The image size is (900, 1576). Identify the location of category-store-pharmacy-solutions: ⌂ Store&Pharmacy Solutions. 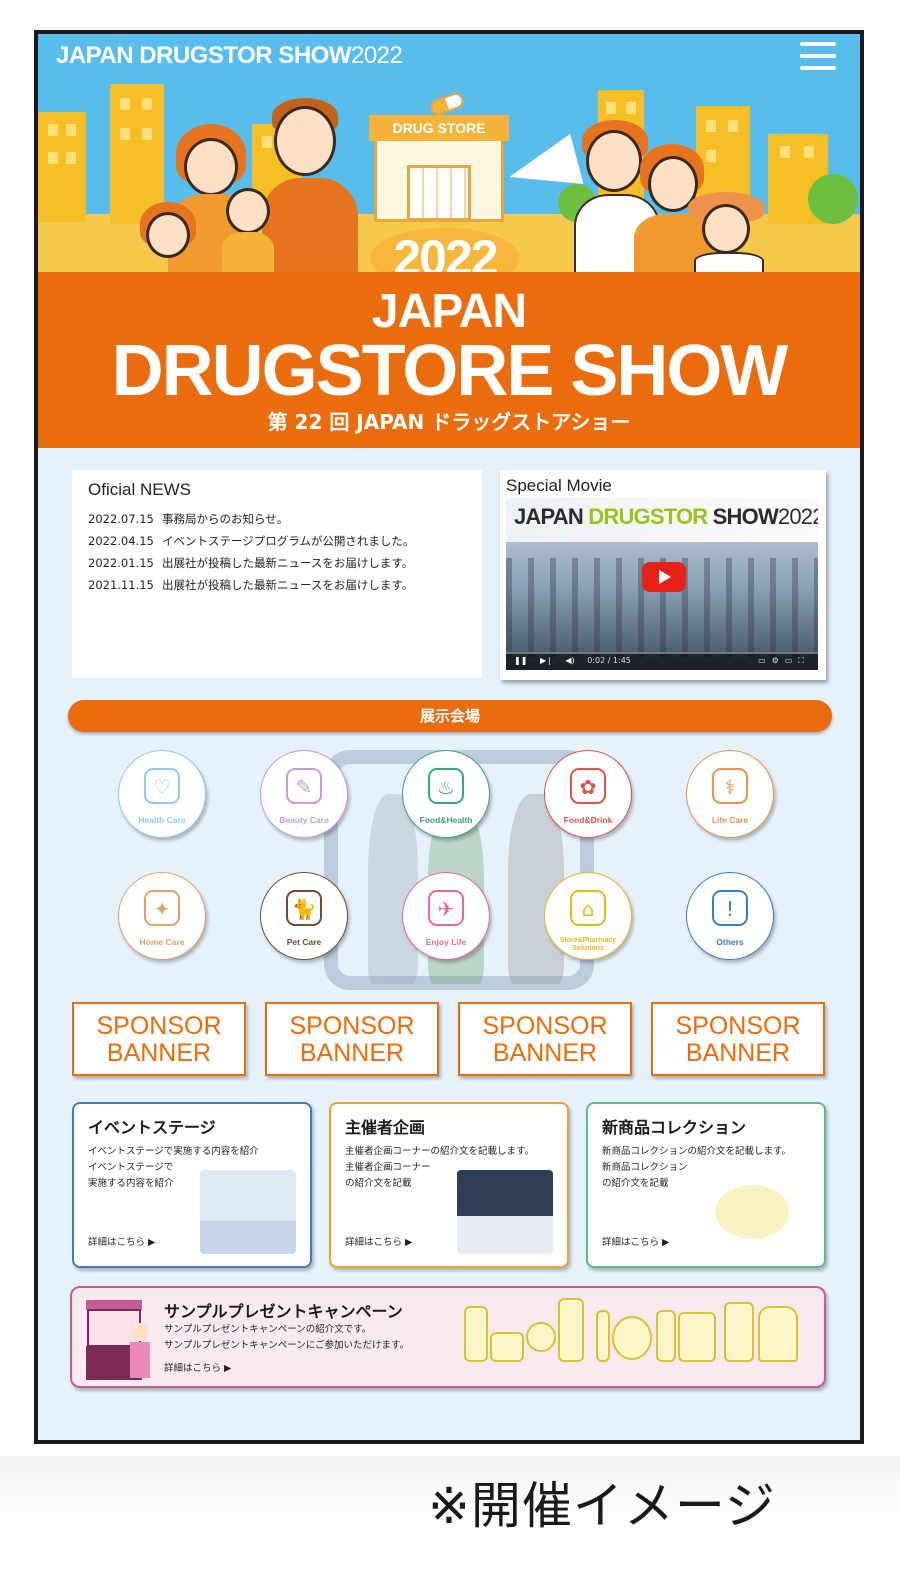
(588, 916).